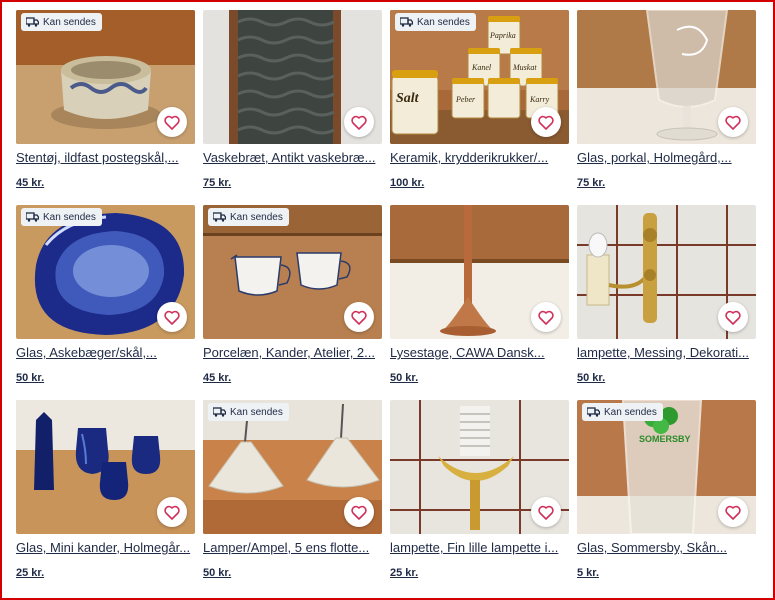 This screenshot has height=600, width=775. What do you see at coordinates (539, 99) in the screenshot?
I see `jar-label: Karry` at bounding box center [539, 99].